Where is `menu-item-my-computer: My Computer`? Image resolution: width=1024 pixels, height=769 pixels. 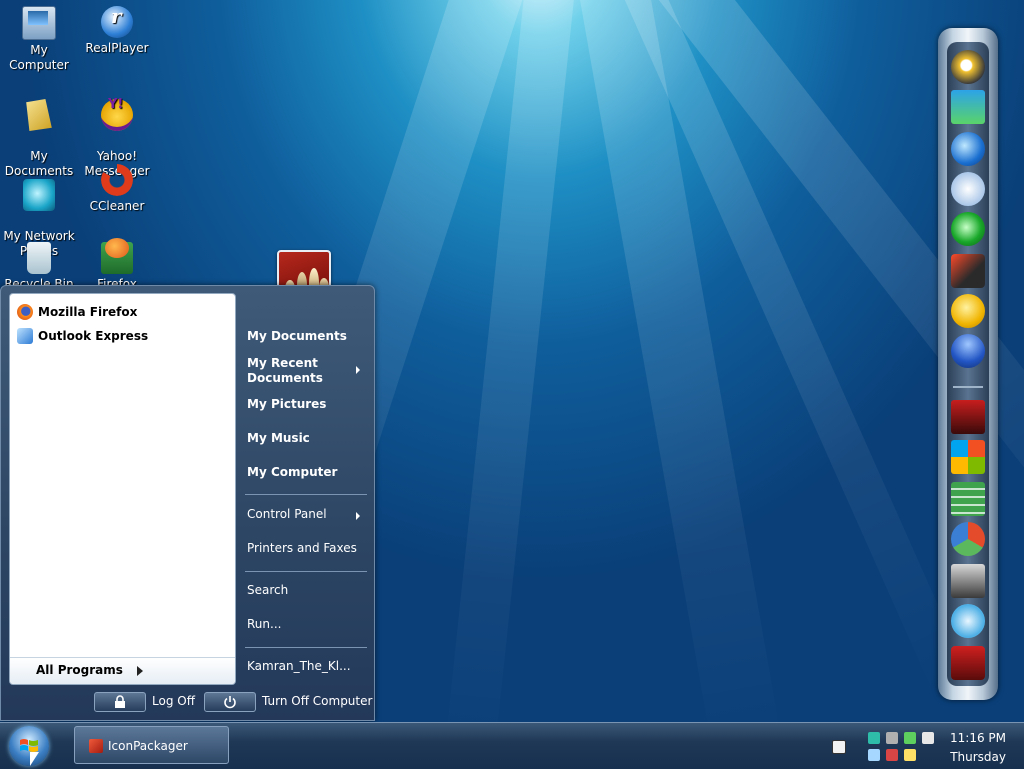 menu-item-my-computer: My Computer is located at coordinates (292, 472).